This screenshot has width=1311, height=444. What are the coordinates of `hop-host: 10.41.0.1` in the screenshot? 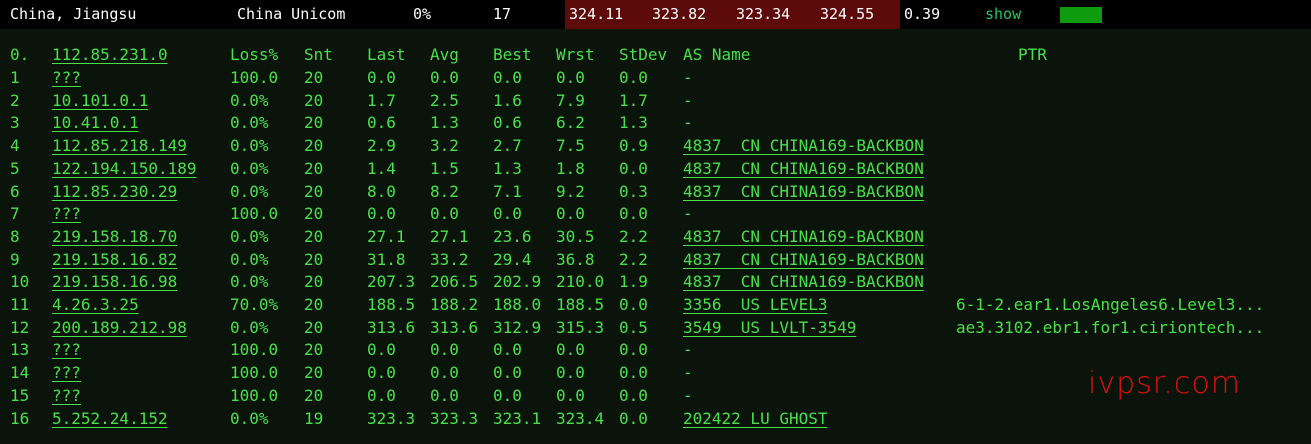 It's located at (95, 122).